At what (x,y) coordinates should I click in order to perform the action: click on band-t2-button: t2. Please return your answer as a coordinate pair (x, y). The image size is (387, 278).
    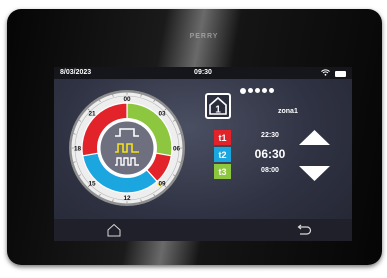
    Looking at the image, I should click on (222, 154).